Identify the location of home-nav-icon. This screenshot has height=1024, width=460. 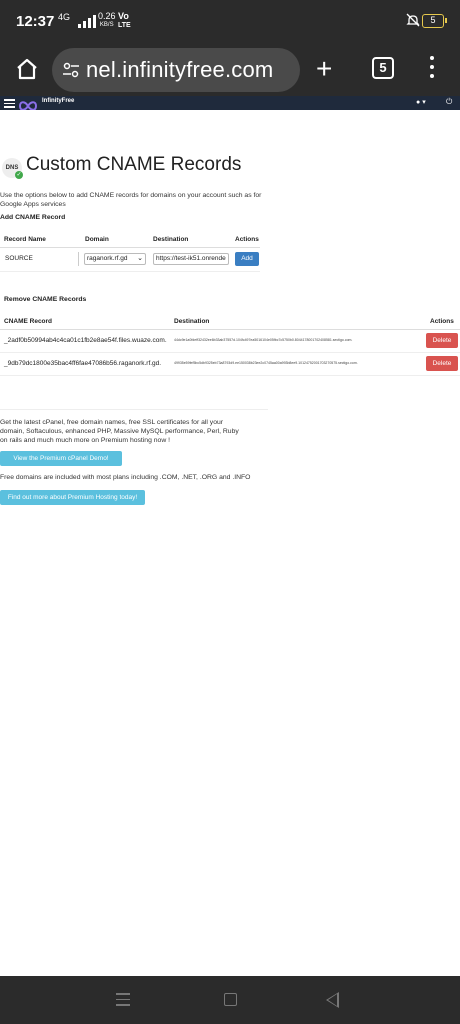
(230, 999).